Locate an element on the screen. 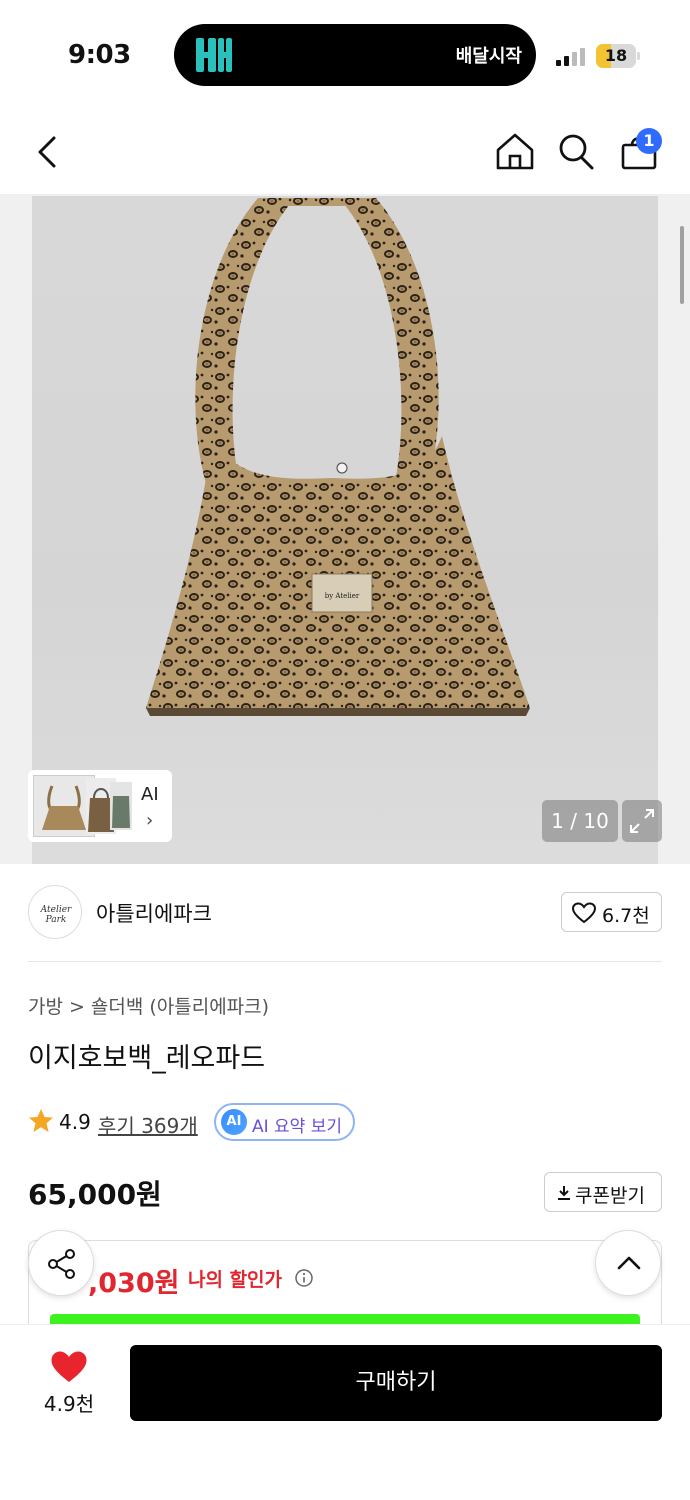 The width and height of the screenshot is (690, 1500). breadcrumb: 가방 > 숄더백 (아틀리에파크) is located at coordinates (151, 1005).